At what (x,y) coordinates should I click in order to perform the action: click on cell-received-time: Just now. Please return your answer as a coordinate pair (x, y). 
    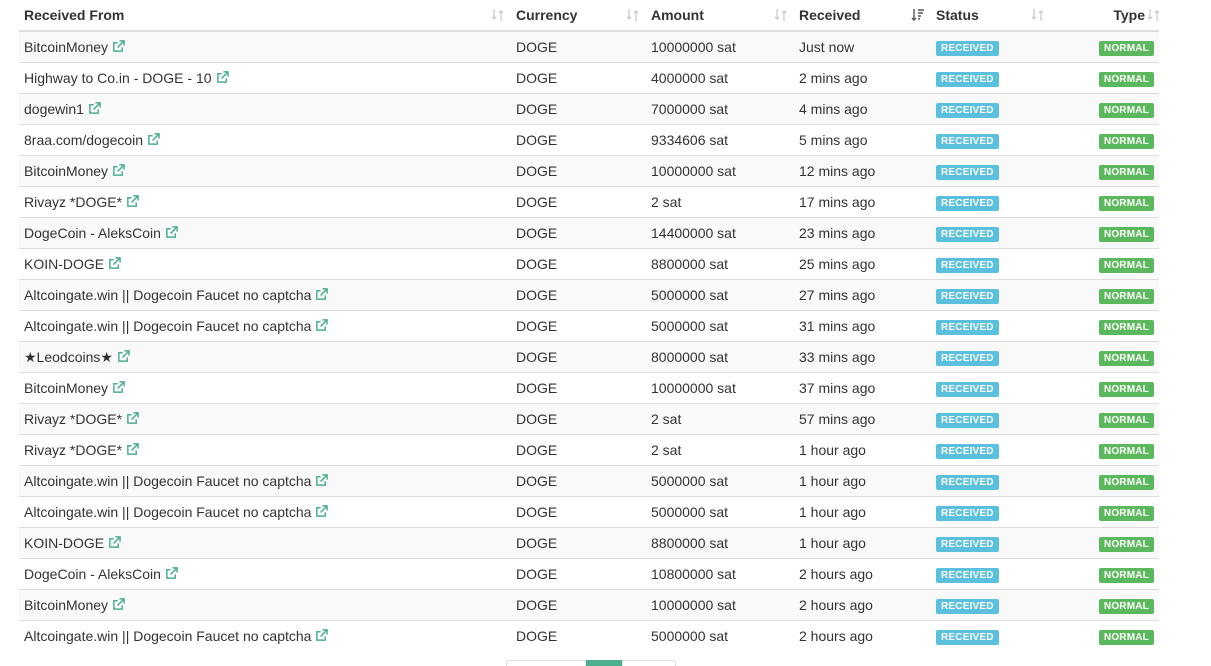
    Looking at the image, I should click on (862, 47).